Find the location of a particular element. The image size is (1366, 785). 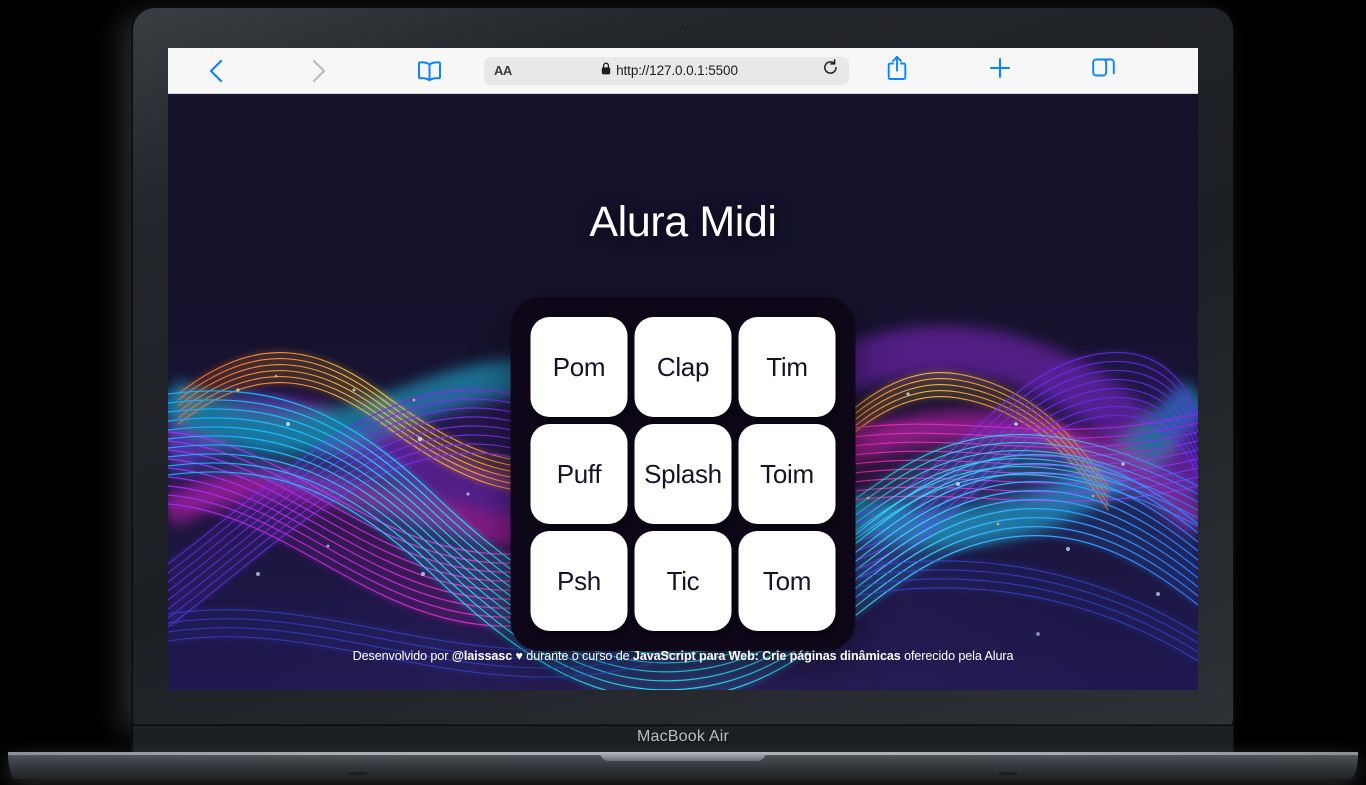

share-up-arrow-icon is located at coordinates (897, 70).